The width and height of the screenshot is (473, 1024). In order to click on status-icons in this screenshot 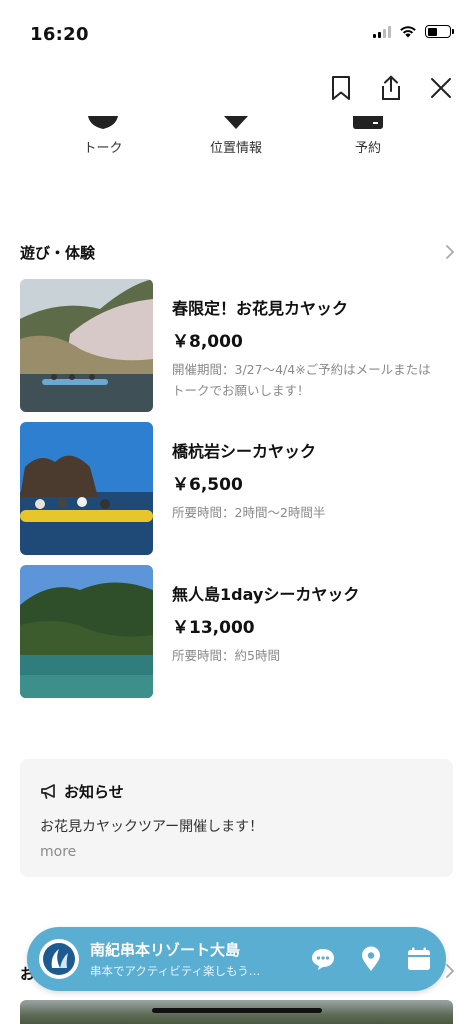, I will do `click(413, 31)`.